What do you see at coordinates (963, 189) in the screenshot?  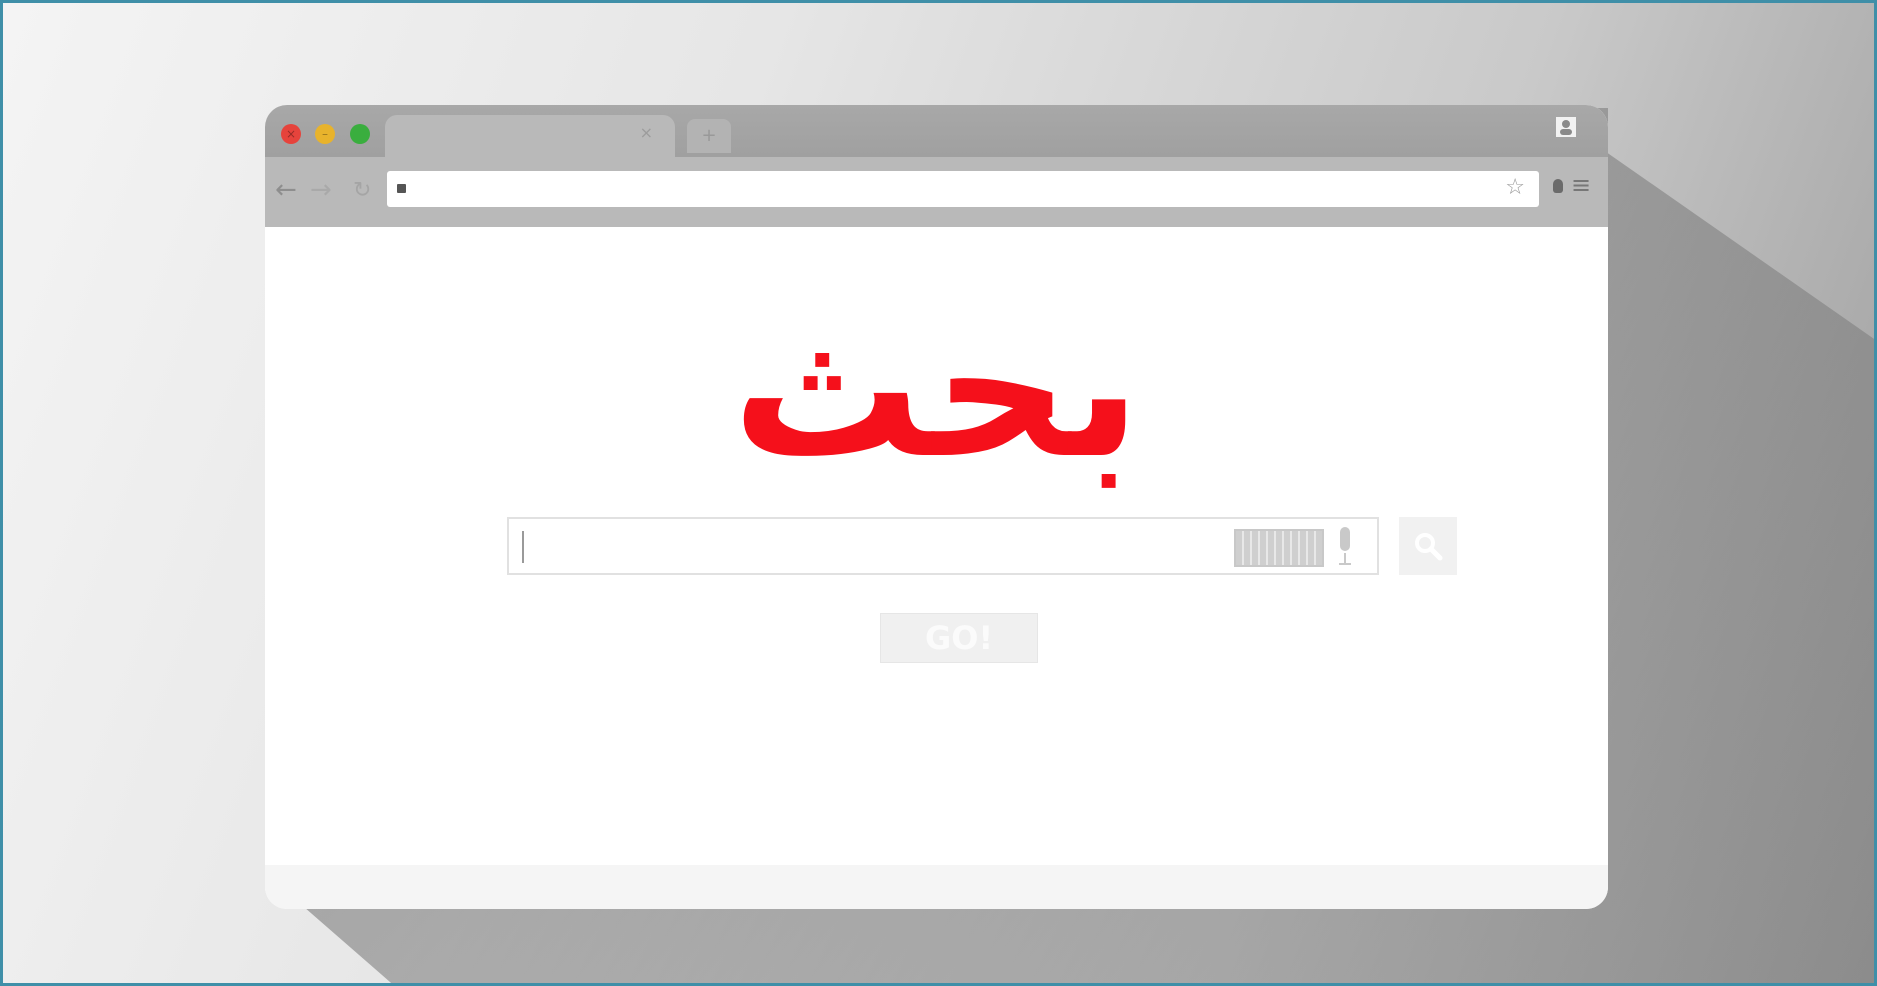 I see `address-bar: ☆` at bounding box center [963, 189].